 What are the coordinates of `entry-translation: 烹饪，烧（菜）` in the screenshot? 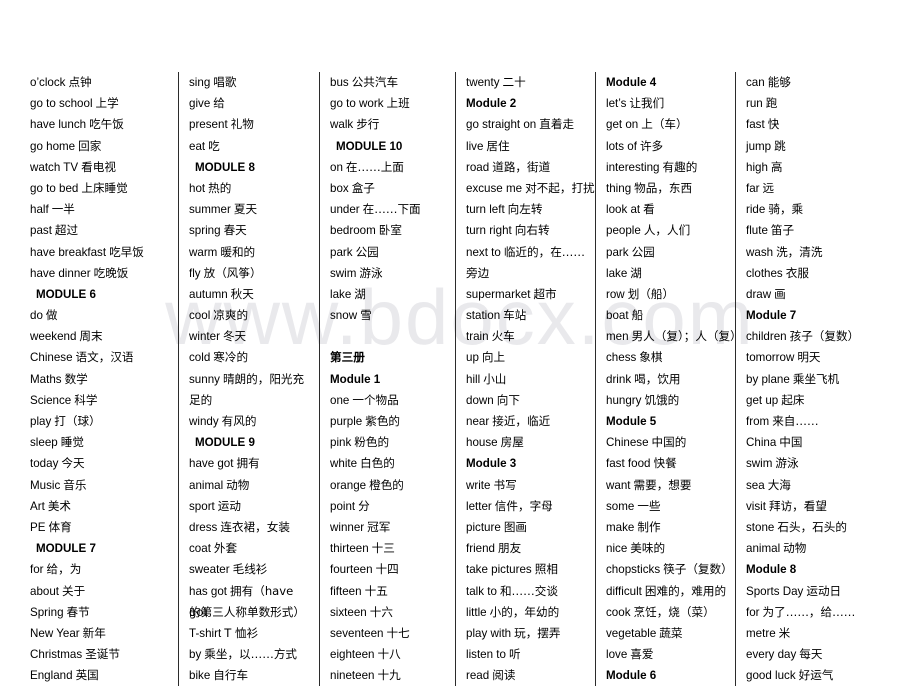 It's located at (674, 611).